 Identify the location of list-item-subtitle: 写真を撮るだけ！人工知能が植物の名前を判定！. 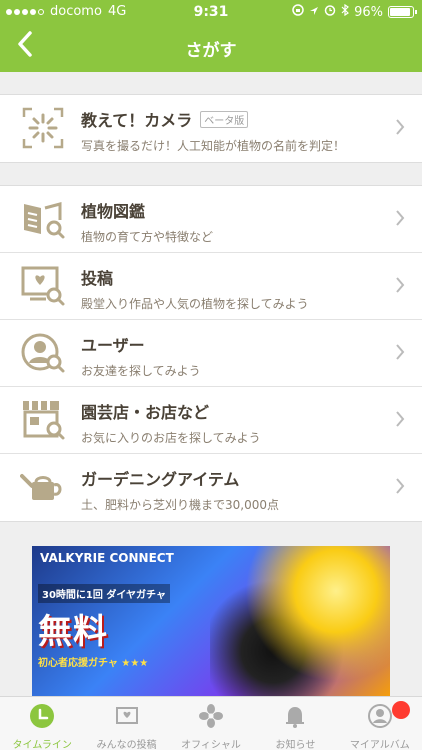
(213, 146).